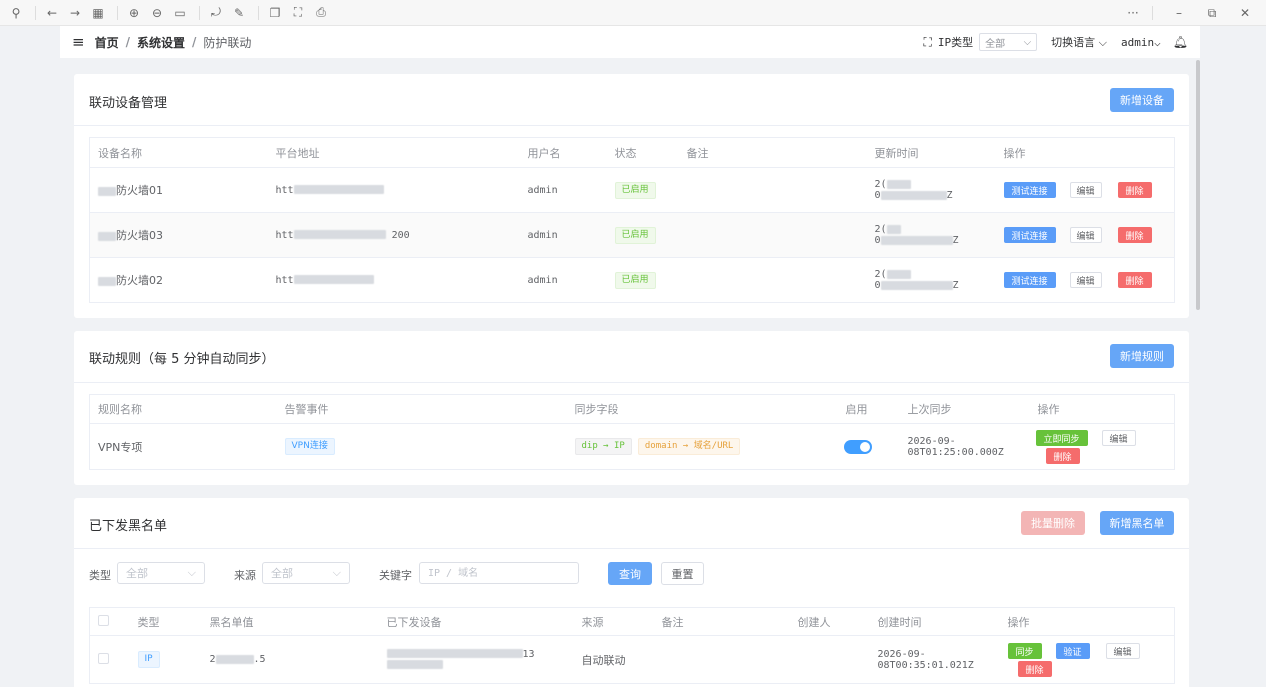 This screenshot has height=687, width=1266. Describe the element at coordinates (1061, 438) in the screenshot. I see `sync-now-button: 立即同步` at that location.